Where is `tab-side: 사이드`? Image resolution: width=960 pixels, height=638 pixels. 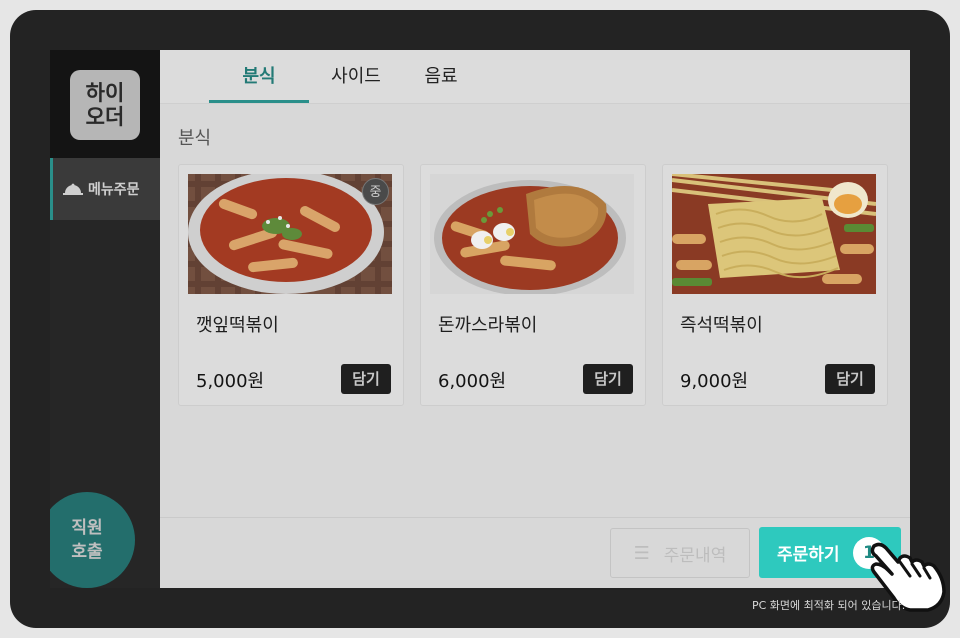 tab-side: 사이드 is located at coordinates (356, 76).